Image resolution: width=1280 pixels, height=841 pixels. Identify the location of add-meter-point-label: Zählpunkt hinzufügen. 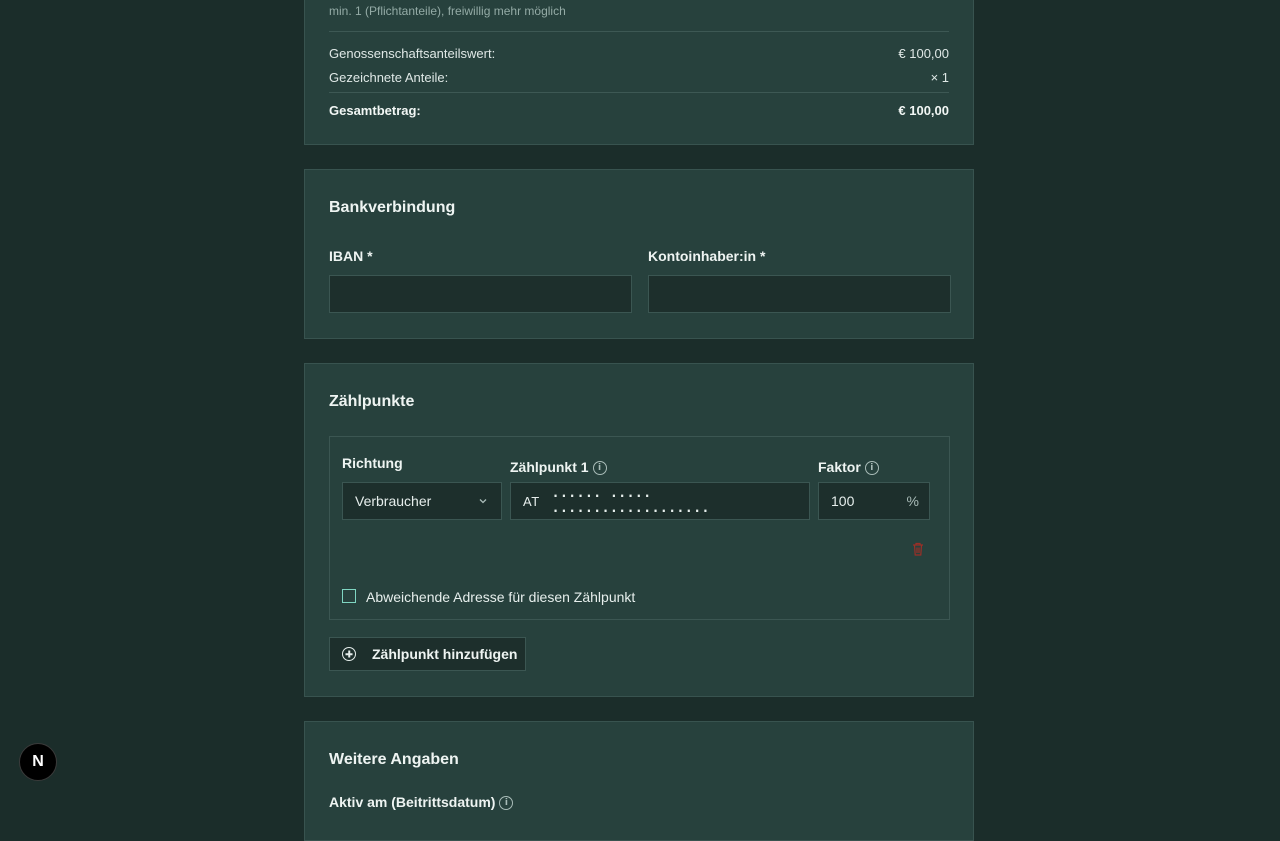
(445, 654).